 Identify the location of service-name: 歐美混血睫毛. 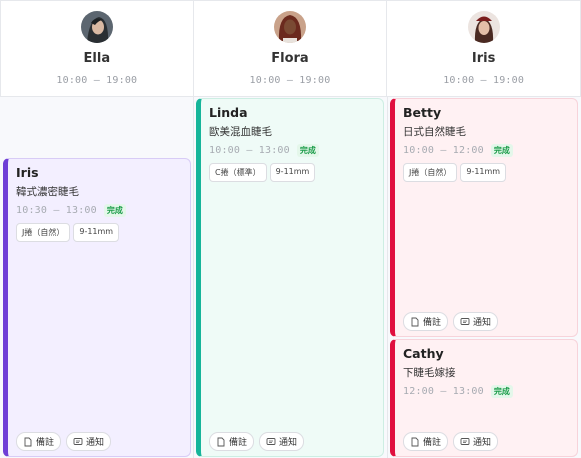
(240, 132).